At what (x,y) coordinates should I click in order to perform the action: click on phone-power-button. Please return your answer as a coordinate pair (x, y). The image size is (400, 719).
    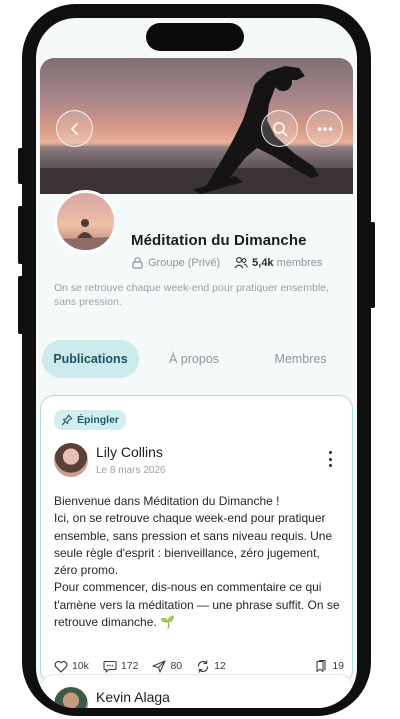
    Looking at the image, I should click on (372, 265).